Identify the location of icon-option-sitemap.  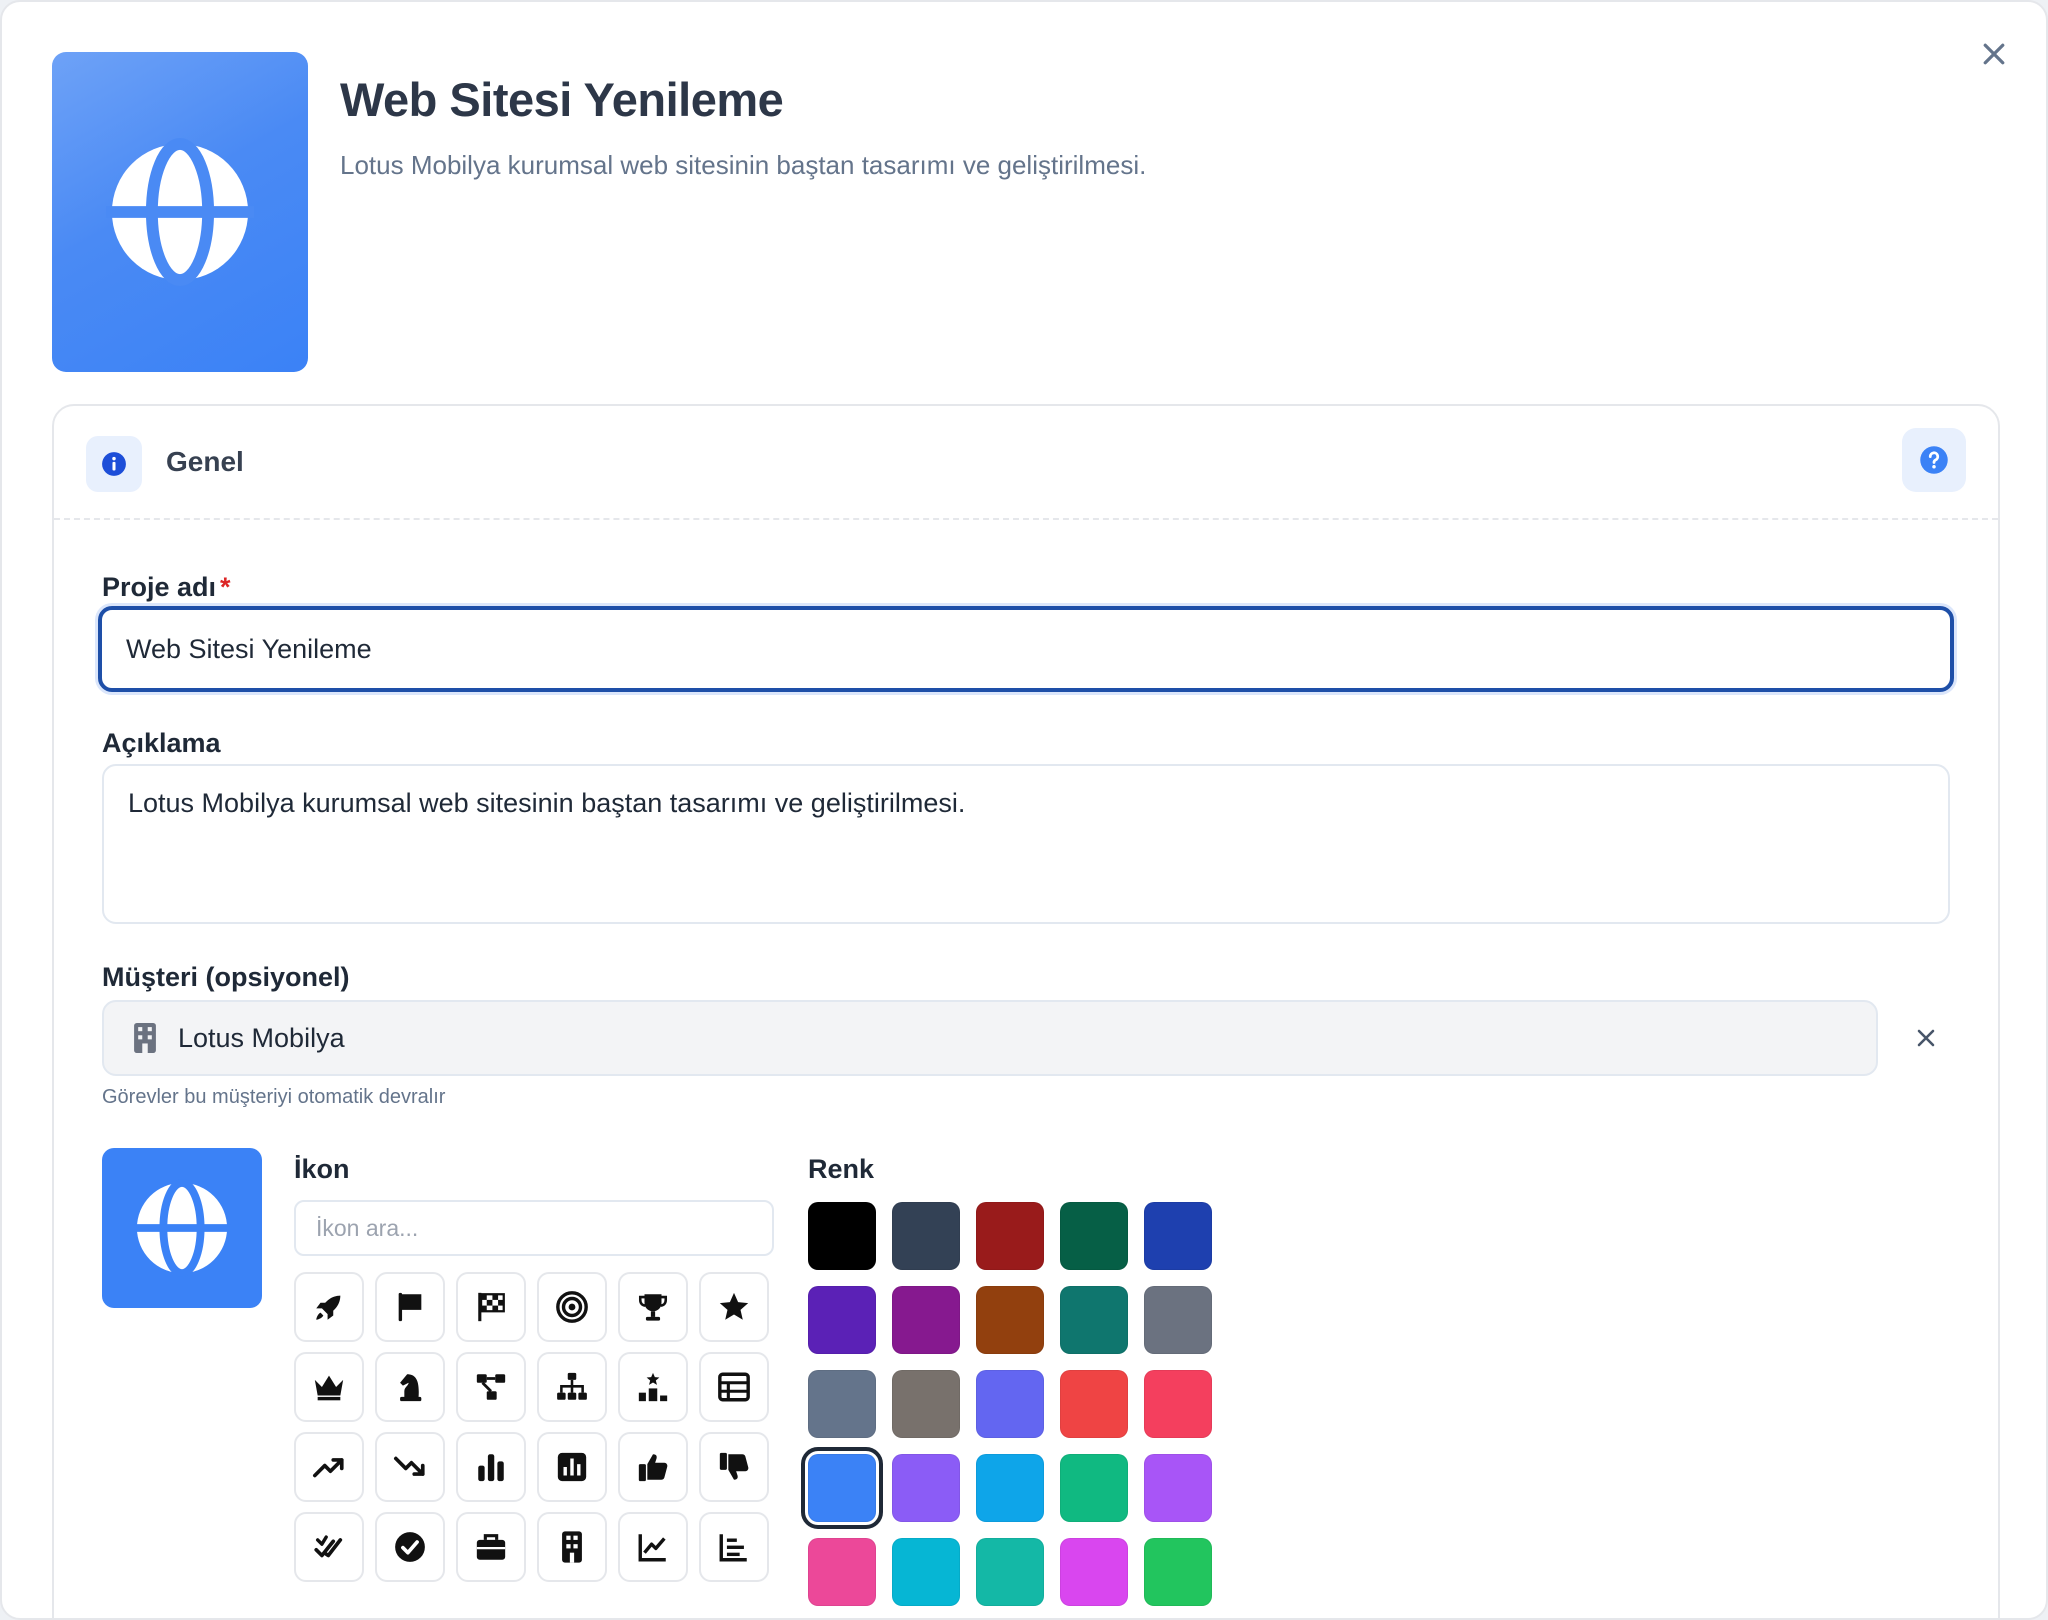
(572, 1387).